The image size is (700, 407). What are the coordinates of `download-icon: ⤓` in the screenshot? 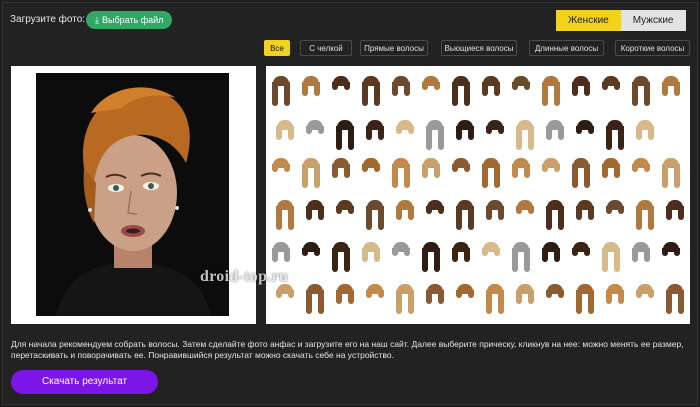 It's located at (97, 20).